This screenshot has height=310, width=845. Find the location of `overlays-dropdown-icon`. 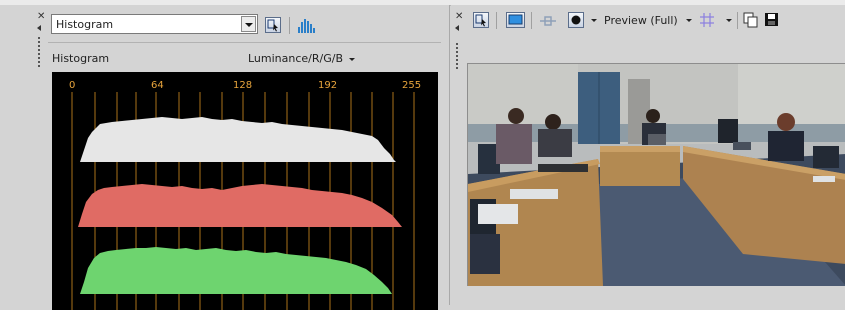

overlays-dropdown-icon is located at coordinates (594, 20).